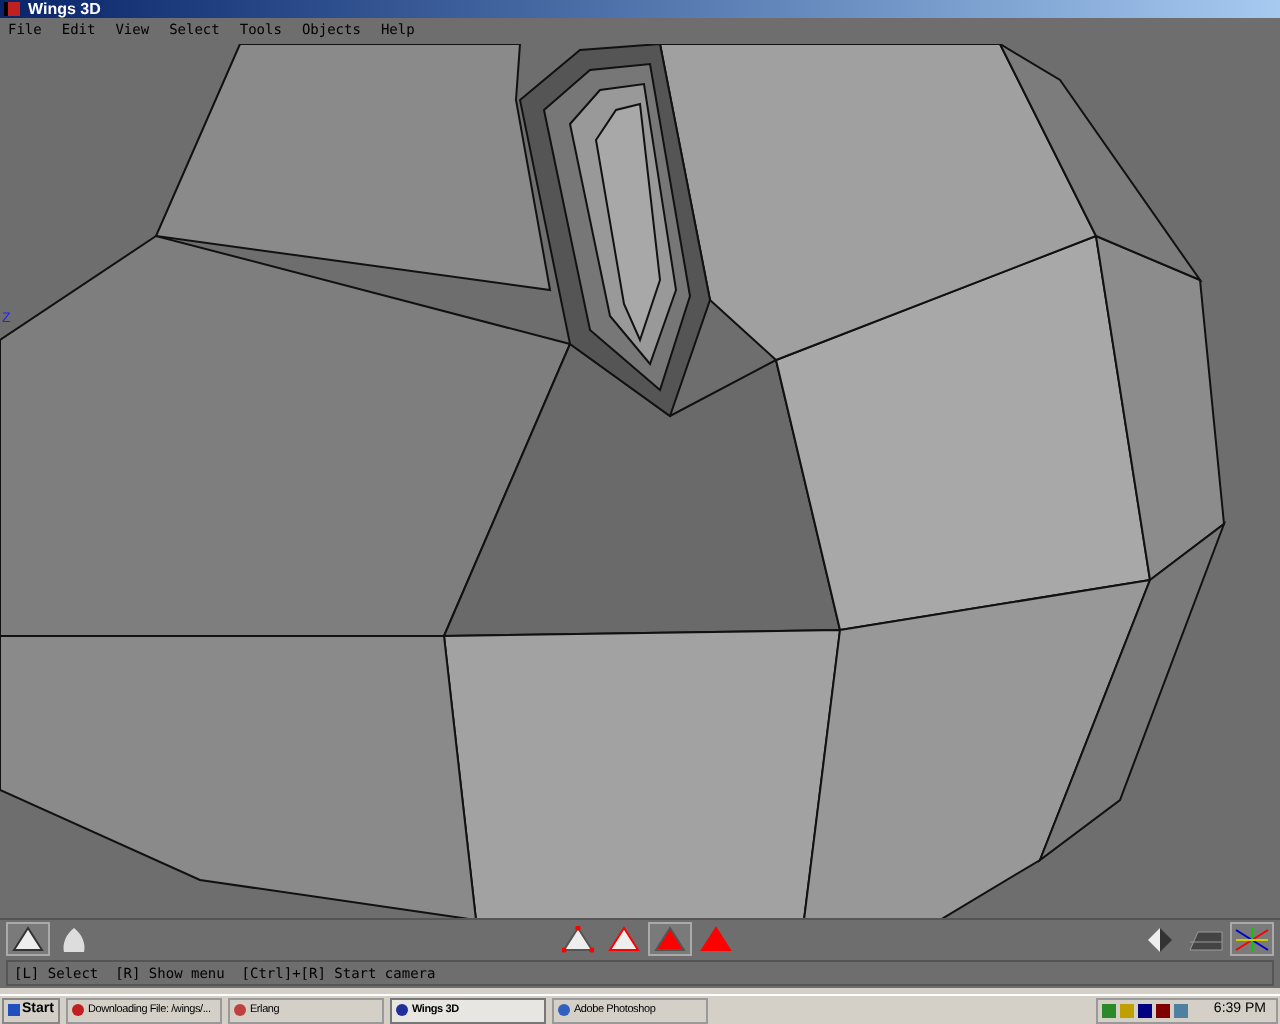 This screenshot has width=1280, height=1024. What do you see at coordinates (1206, 939) in the screenshot?
I see `grid-plane-icon` at bounding box center [1206, 939].